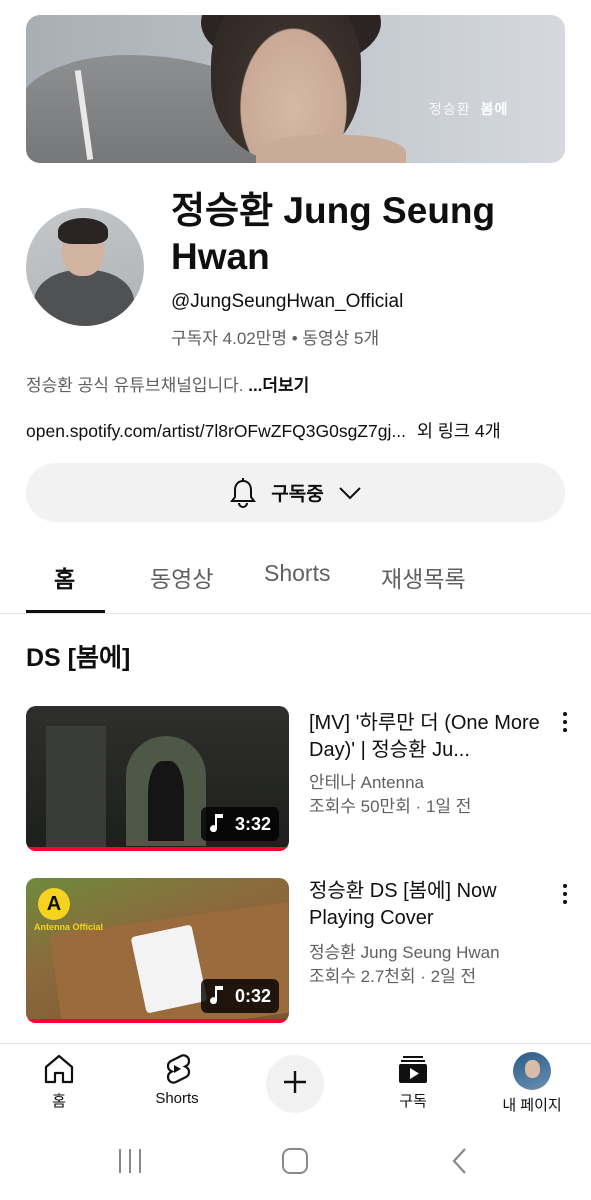 The height and width of the screenshot is (1200, 591). What do you see at coordinates (423, 577) in the screenshot?
I see `tab-playlists: 재생목록` at bounding box center [423, 577].